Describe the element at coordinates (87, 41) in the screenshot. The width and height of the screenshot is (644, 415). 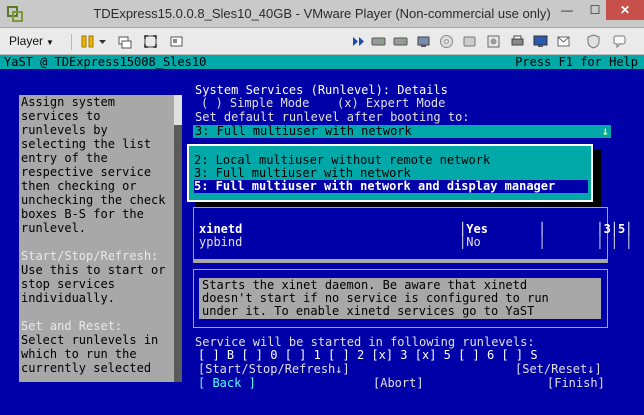
I see `pause-icon` at that location.